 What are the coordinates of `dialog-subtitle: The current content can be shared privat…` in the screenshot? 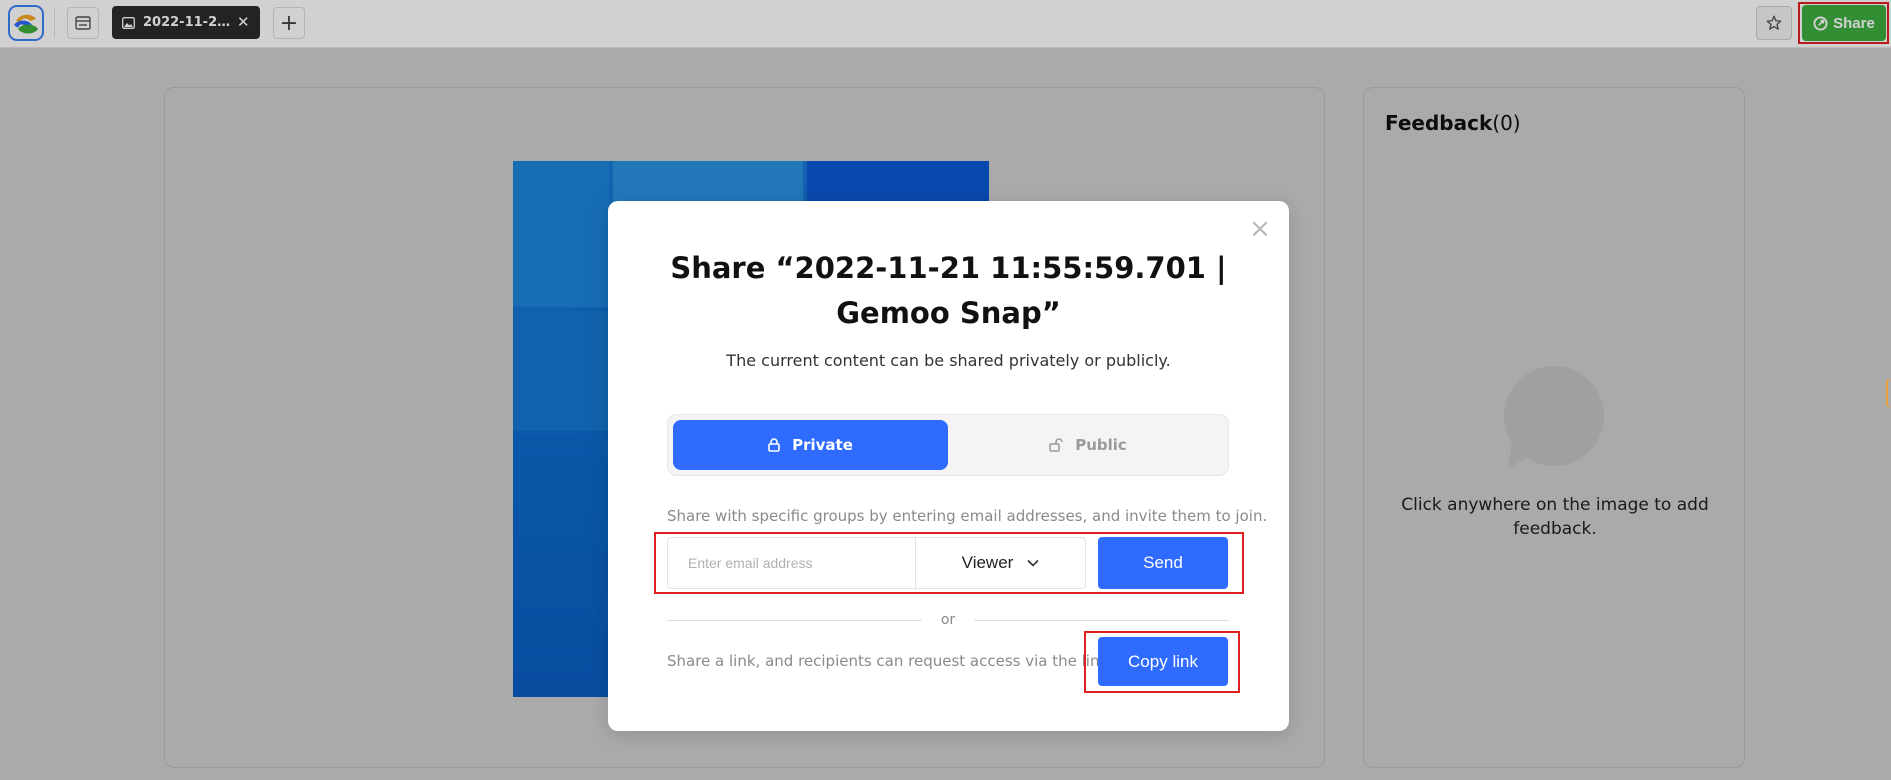 It's located at (948, 360).